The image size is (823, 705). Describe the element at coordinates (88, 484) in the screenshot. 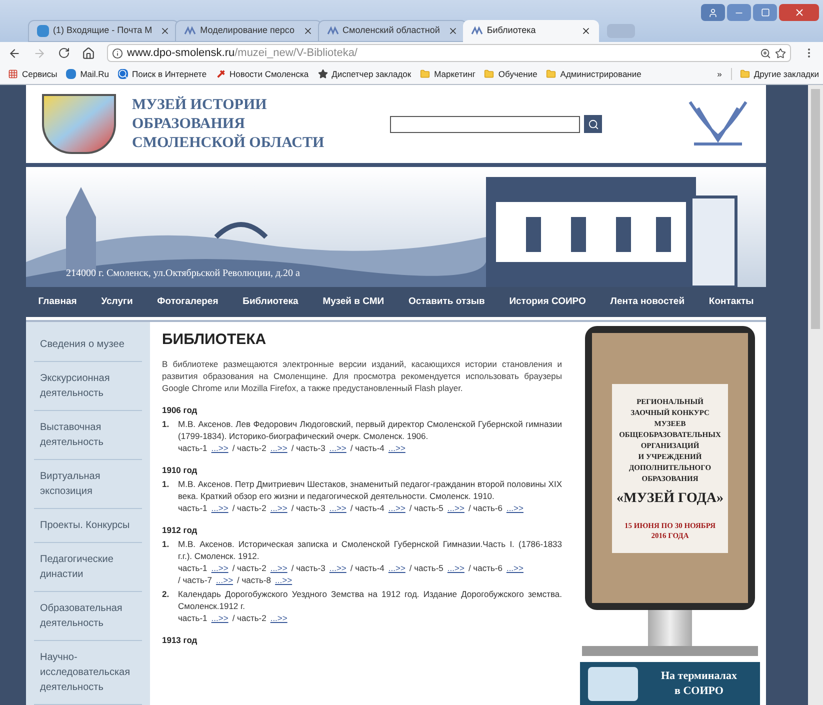

I see `sidebar-link: Виртуальная экспозиция` at that location.